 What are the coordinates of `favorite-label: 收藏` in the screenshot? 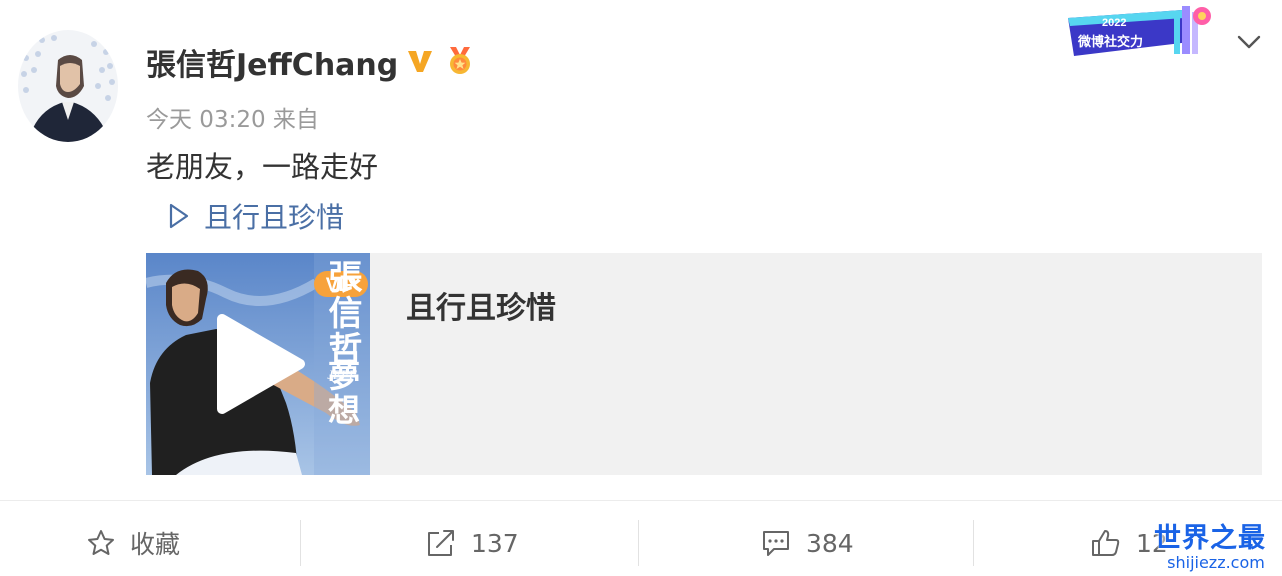 It's located at (155, 544).